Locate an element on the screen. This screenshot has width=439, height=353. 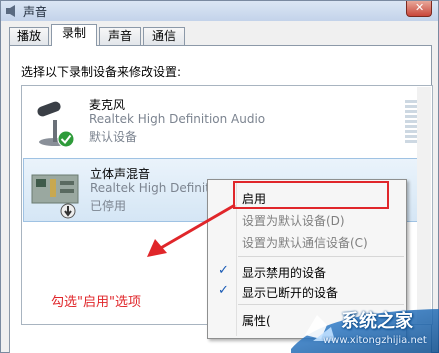
menu-item-properties: 属性( is located at coordinates (256, 320).